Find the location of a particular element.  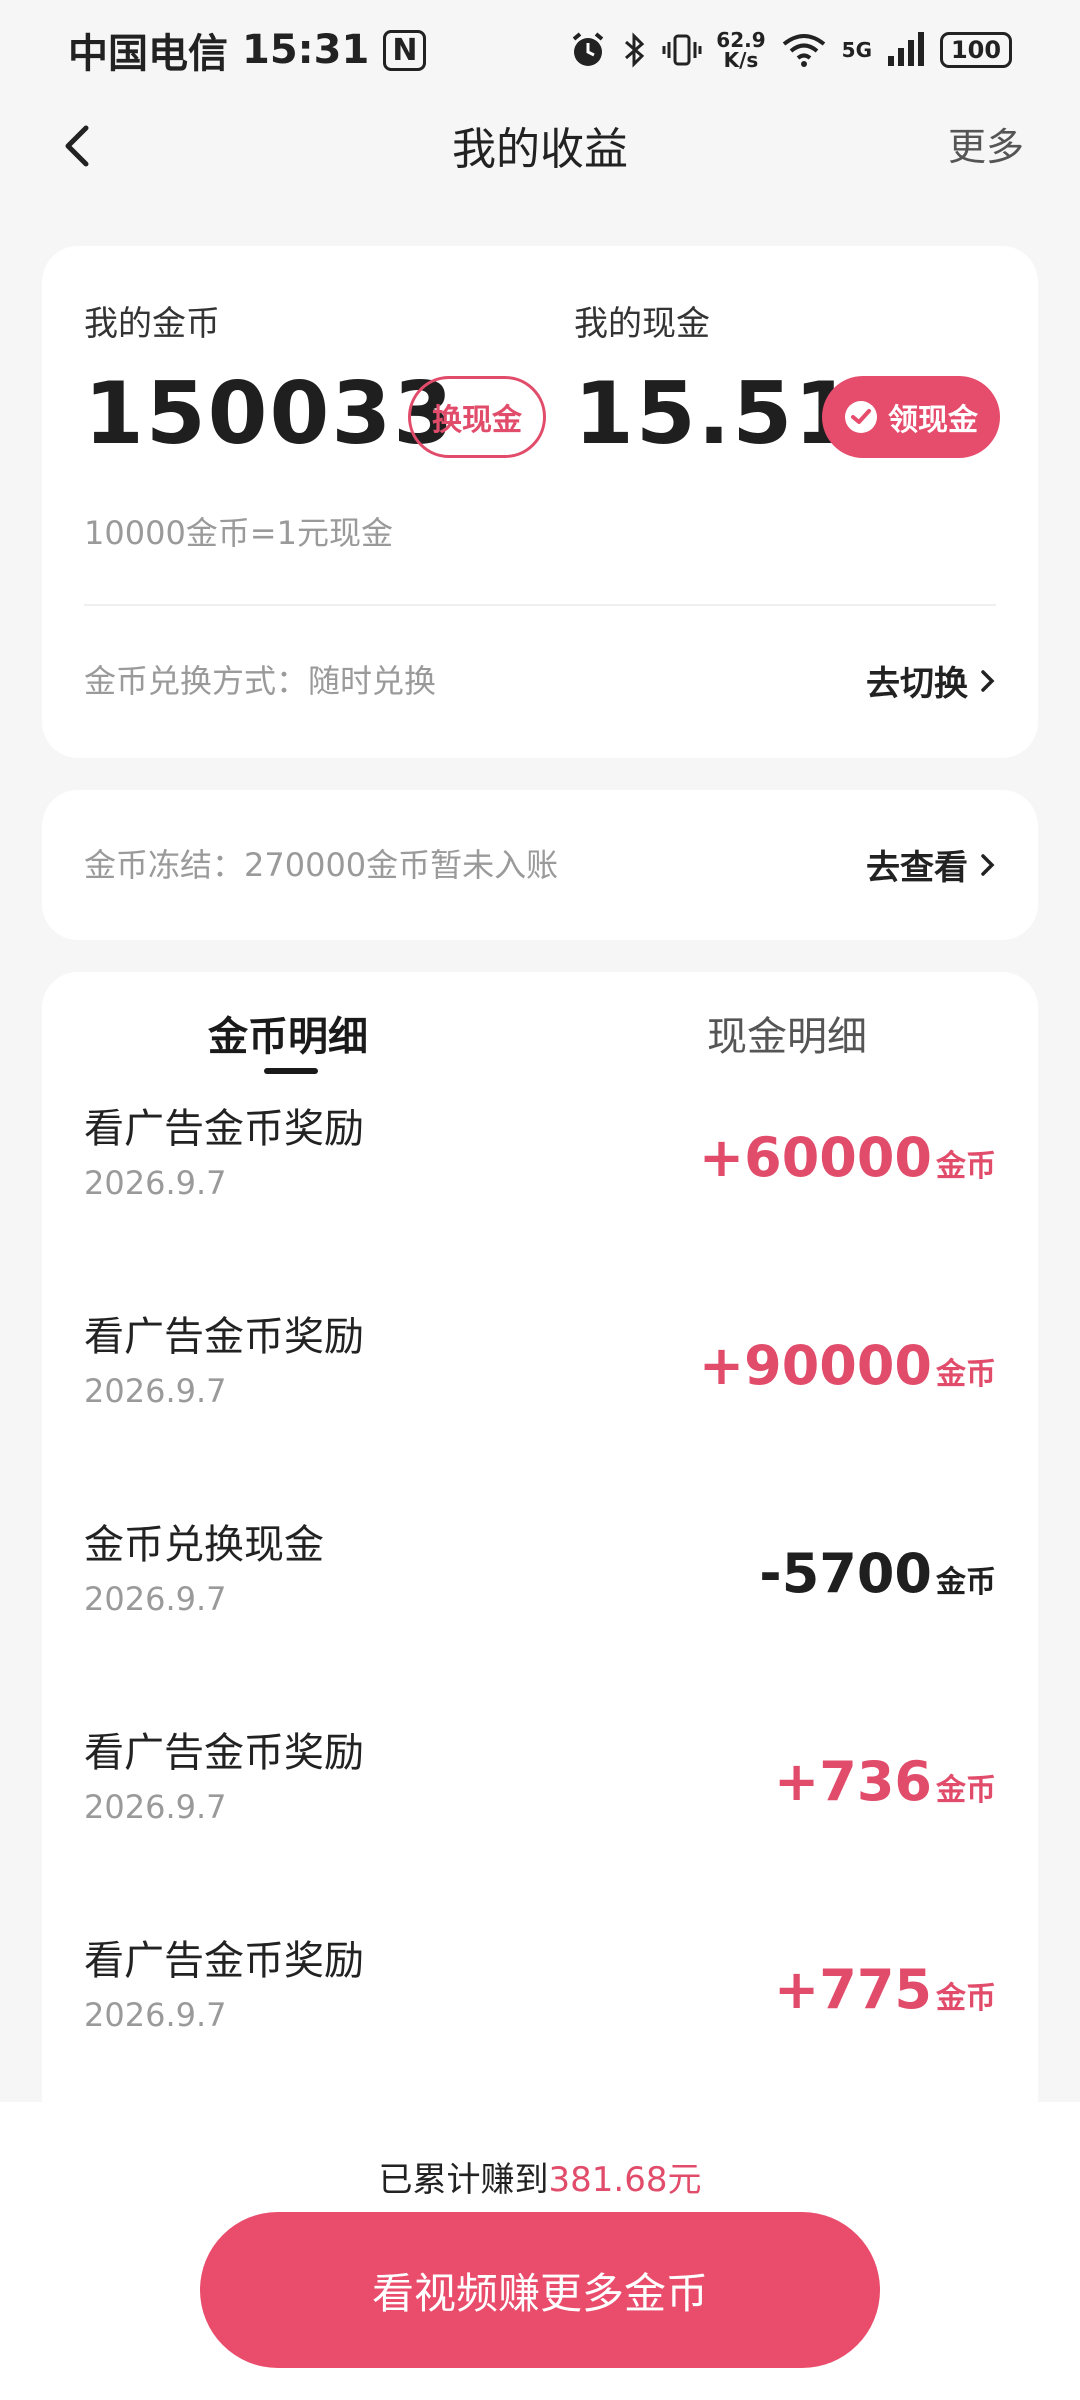

withdraw-cash-button: 领现金 is located at coordinates (911, 417).